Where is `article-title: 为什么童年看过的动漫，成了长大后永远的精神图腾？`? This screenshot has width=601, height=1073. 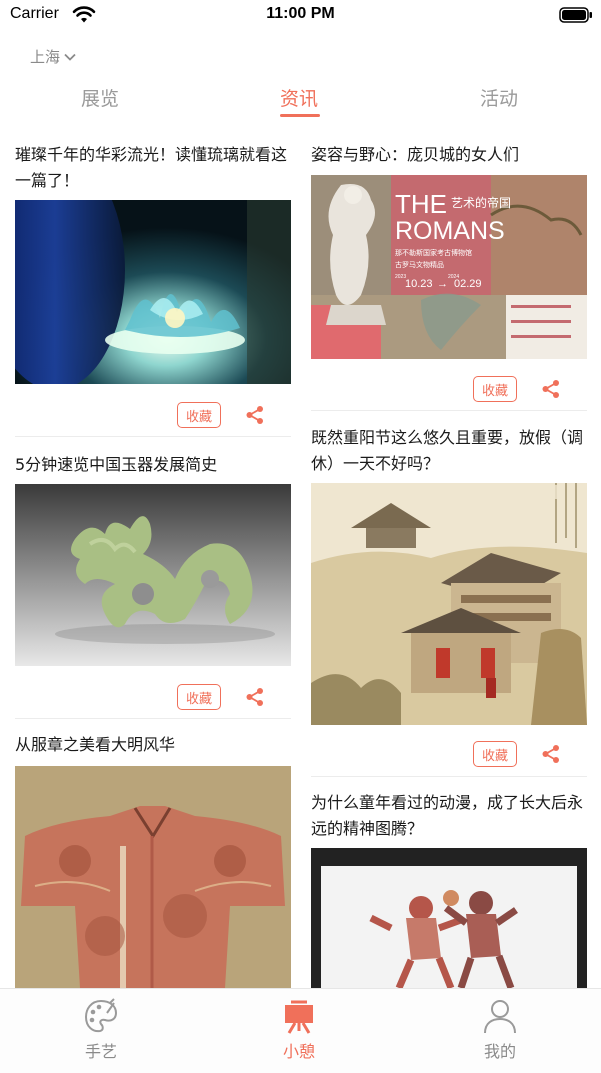 article-title: 为什么童年看过的动漫，成了长大后永远的精神图腾？ is located at coordinates (449, 816).